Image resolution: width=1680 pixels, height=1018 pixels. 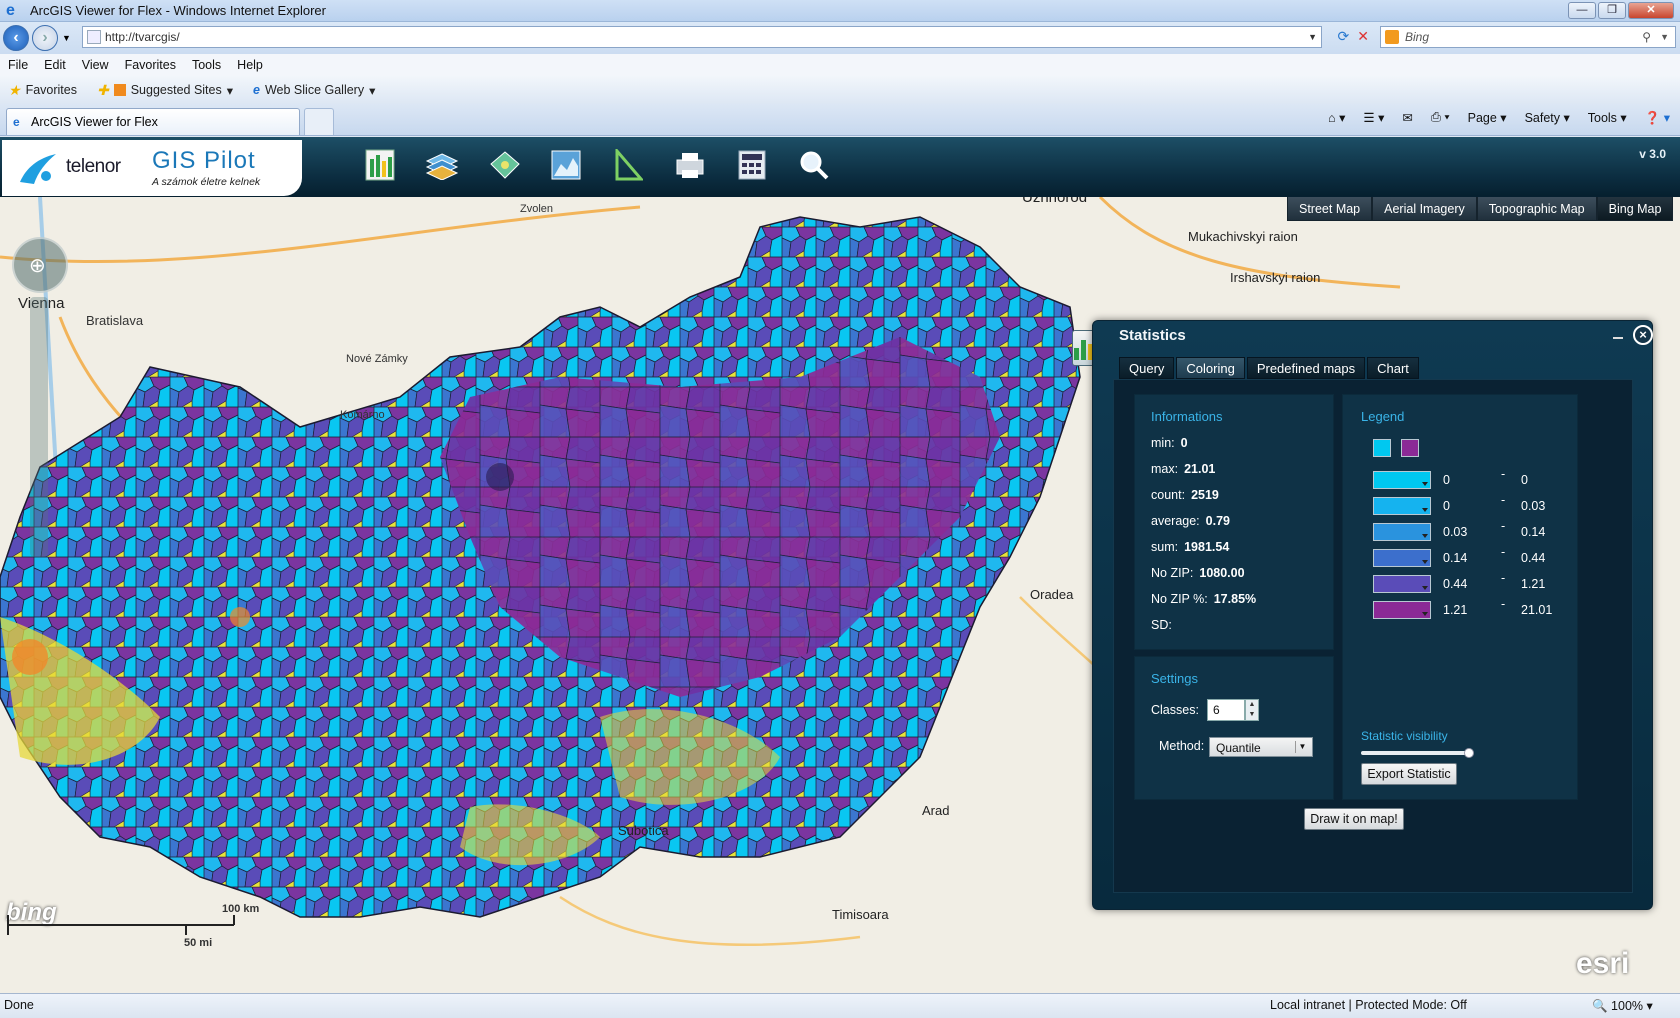 I want to click on browser-tab: e ArcGIS Viewer for Flex, so click(x=153, y=121).